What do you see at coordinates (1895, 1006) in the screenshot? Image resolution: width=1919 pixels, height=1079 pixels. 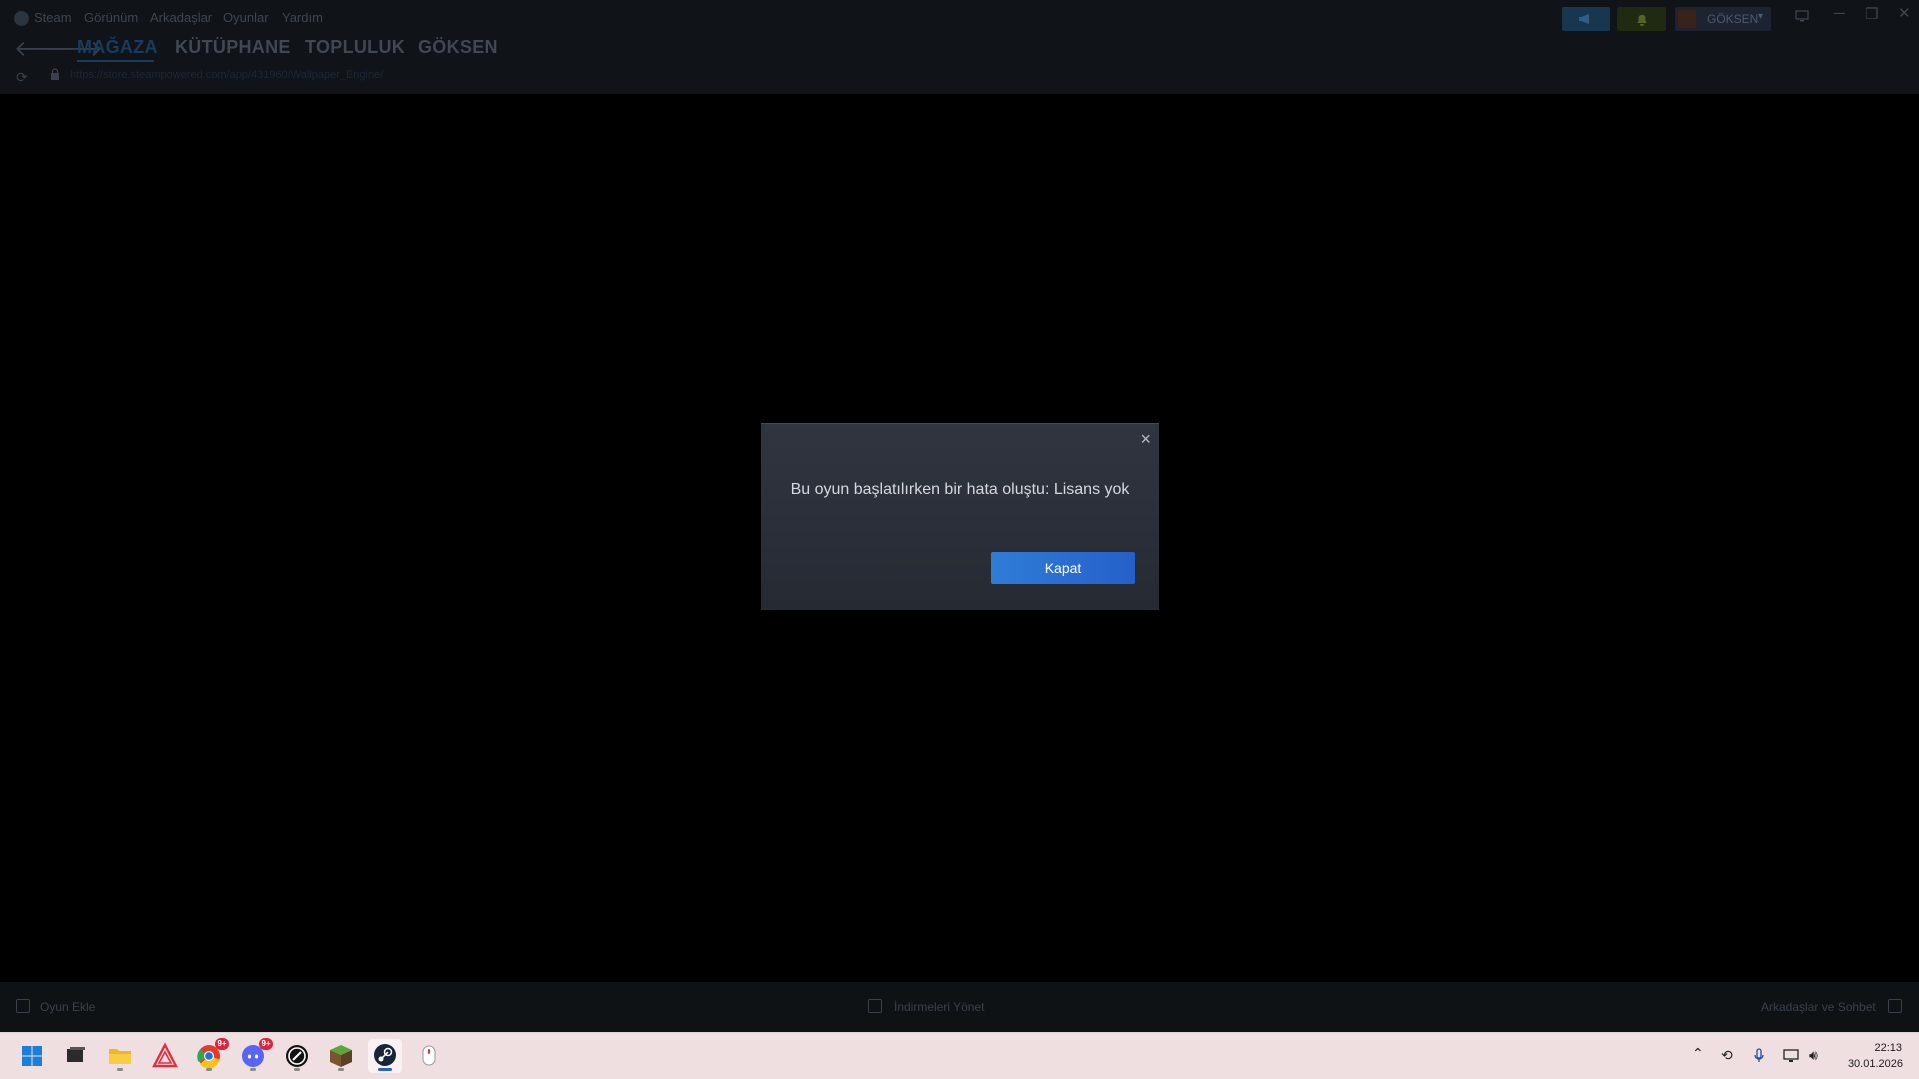 I see `chat-icon` at bounding box center [1895, 1006].